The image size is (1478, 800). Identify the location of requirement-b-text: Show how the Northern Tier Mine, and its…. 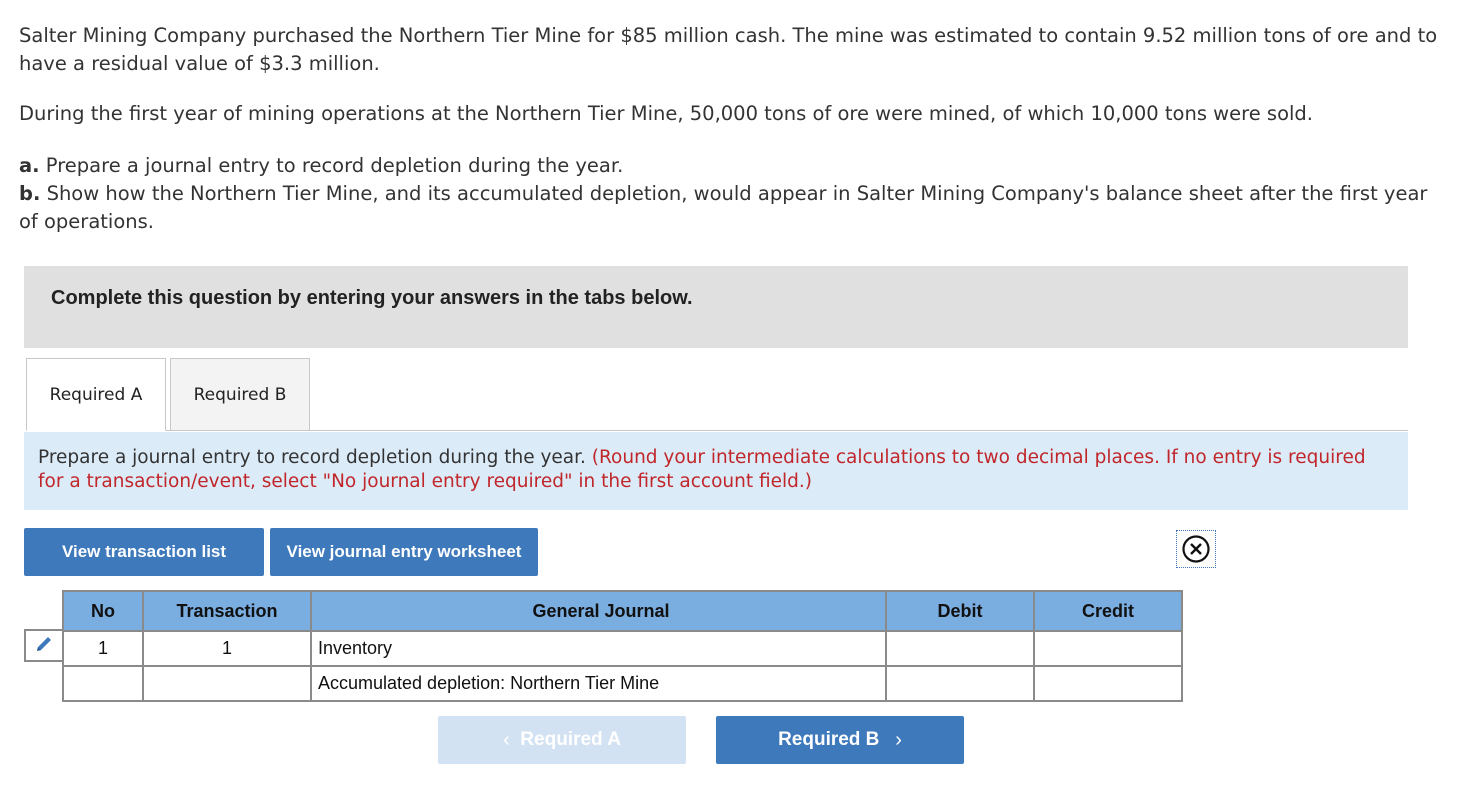
(723, 207).